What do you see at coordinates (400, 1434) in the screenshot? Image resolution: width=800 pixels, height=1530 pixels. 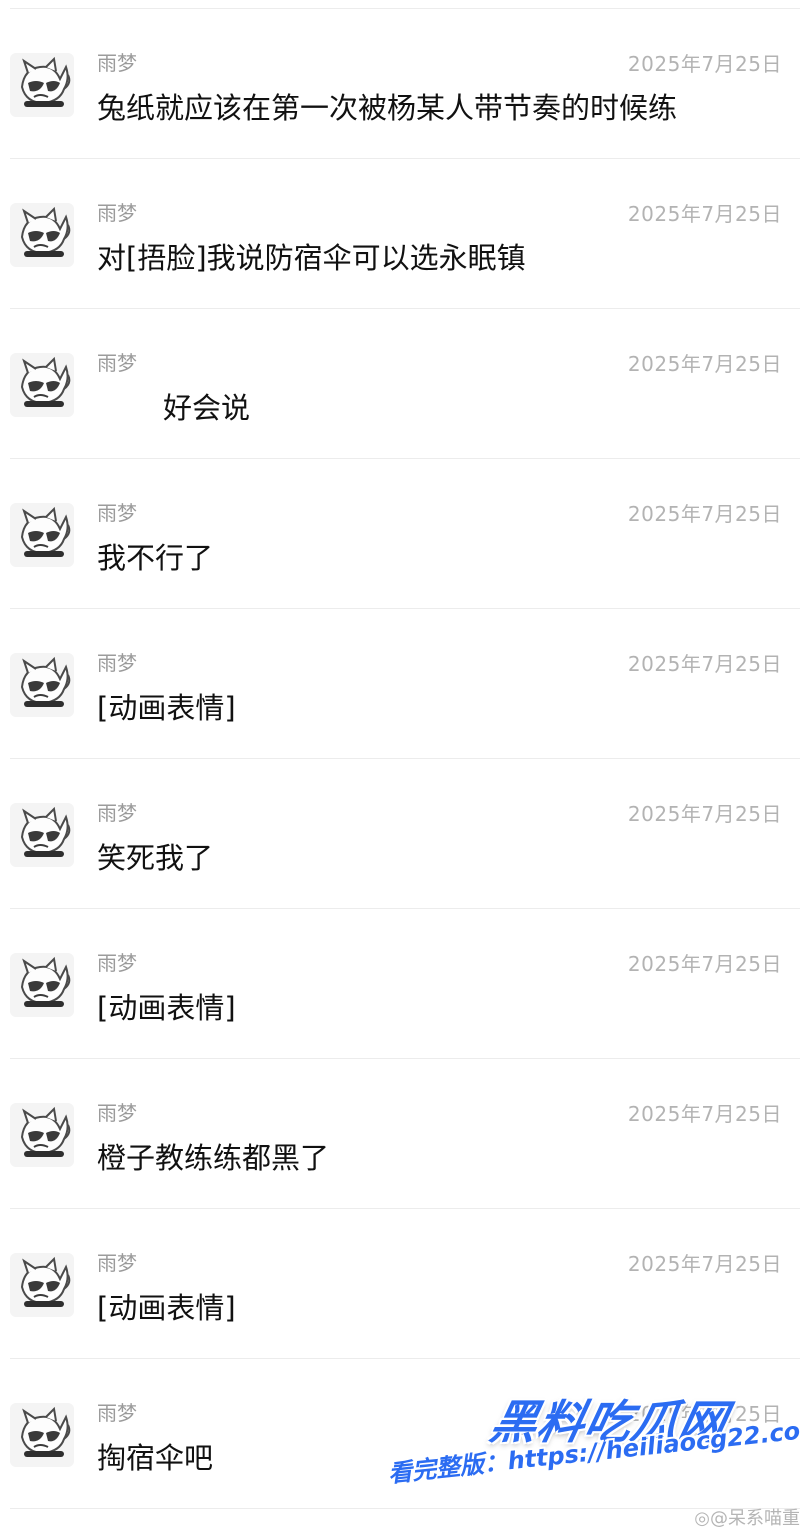 I see `message-row: 雨梦 2025年7月25日 掏宿伞吧` at bounding box center [400, 1434].